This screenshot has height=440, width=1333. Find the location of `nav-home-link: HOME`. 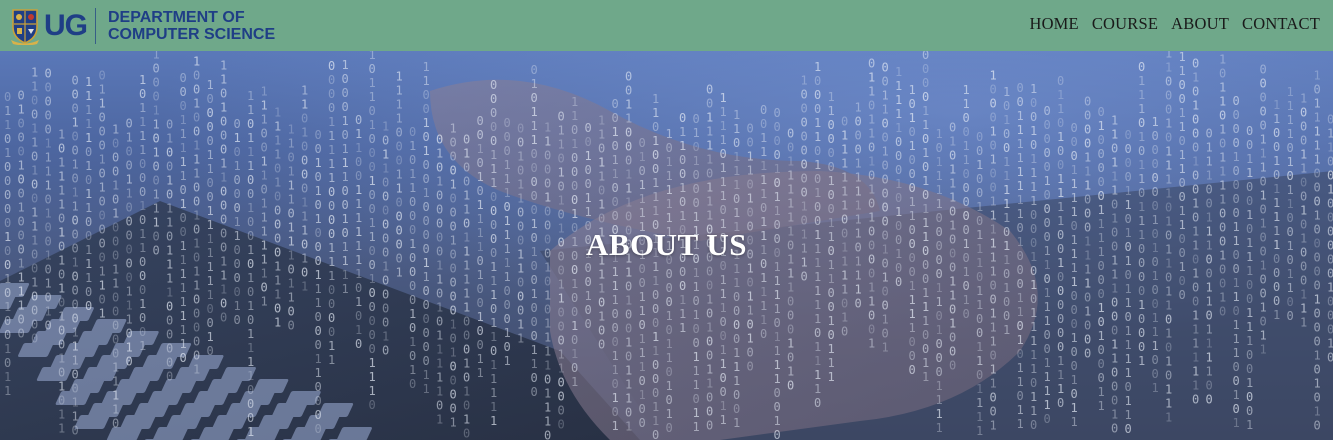

nav-home-link: HOME is located at coordinates (1053, 24).